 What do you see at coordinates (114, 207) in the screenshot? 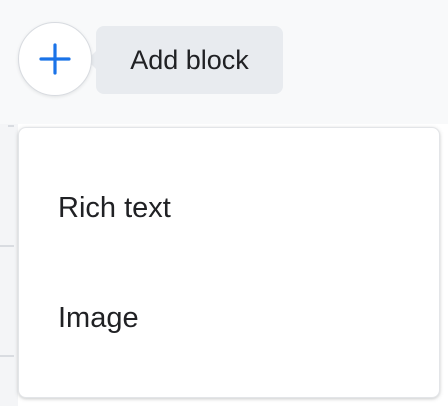
I see `menu-item-label: Rich text` at bounding box center [114, 207].